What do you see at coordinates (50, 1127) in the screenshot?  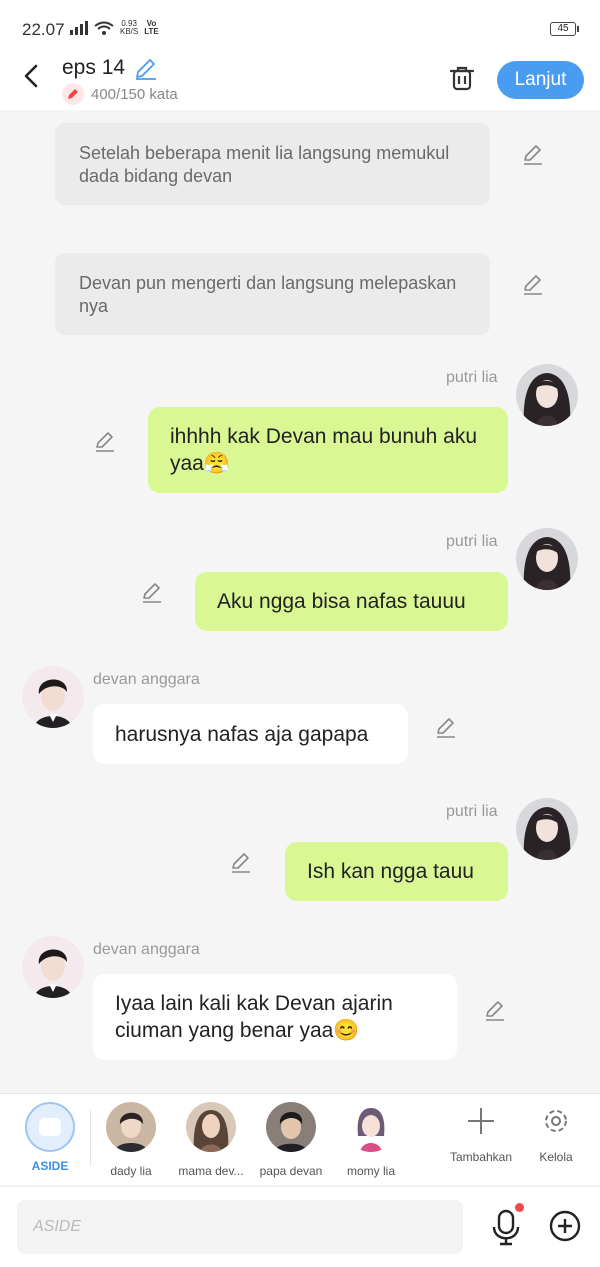 I see `aside-icon` at bounding box center [50, 1127].